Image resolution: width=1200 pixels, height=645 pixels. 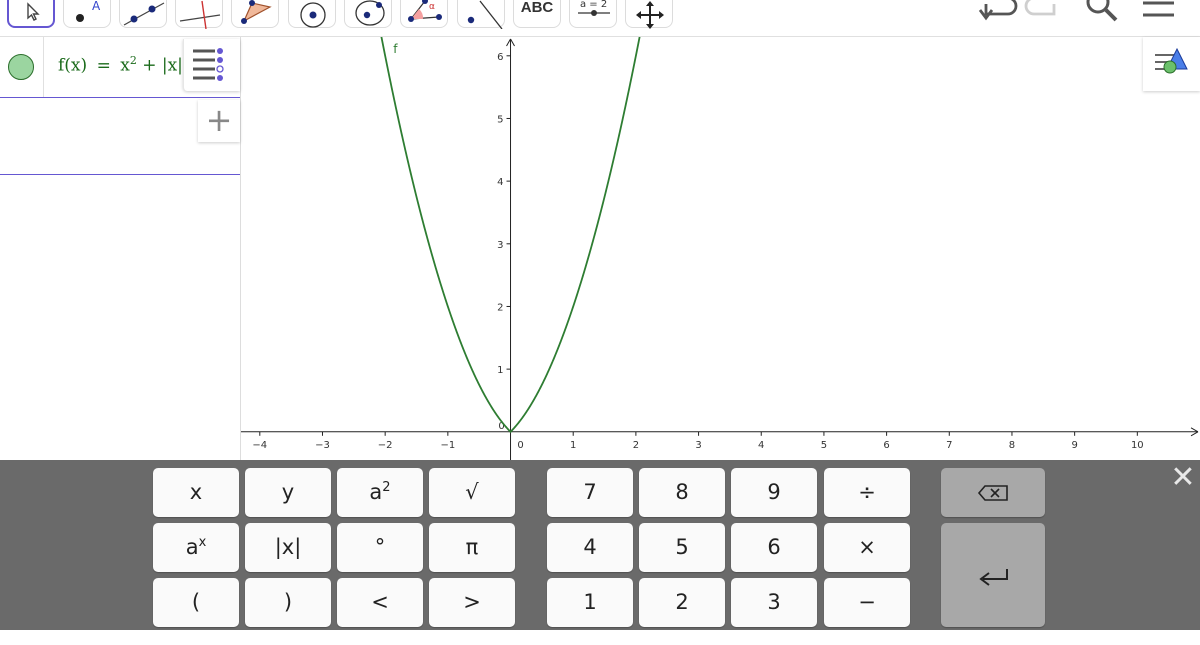 I want to click on key-a-power-x: ax, so click(x=196, y=547).